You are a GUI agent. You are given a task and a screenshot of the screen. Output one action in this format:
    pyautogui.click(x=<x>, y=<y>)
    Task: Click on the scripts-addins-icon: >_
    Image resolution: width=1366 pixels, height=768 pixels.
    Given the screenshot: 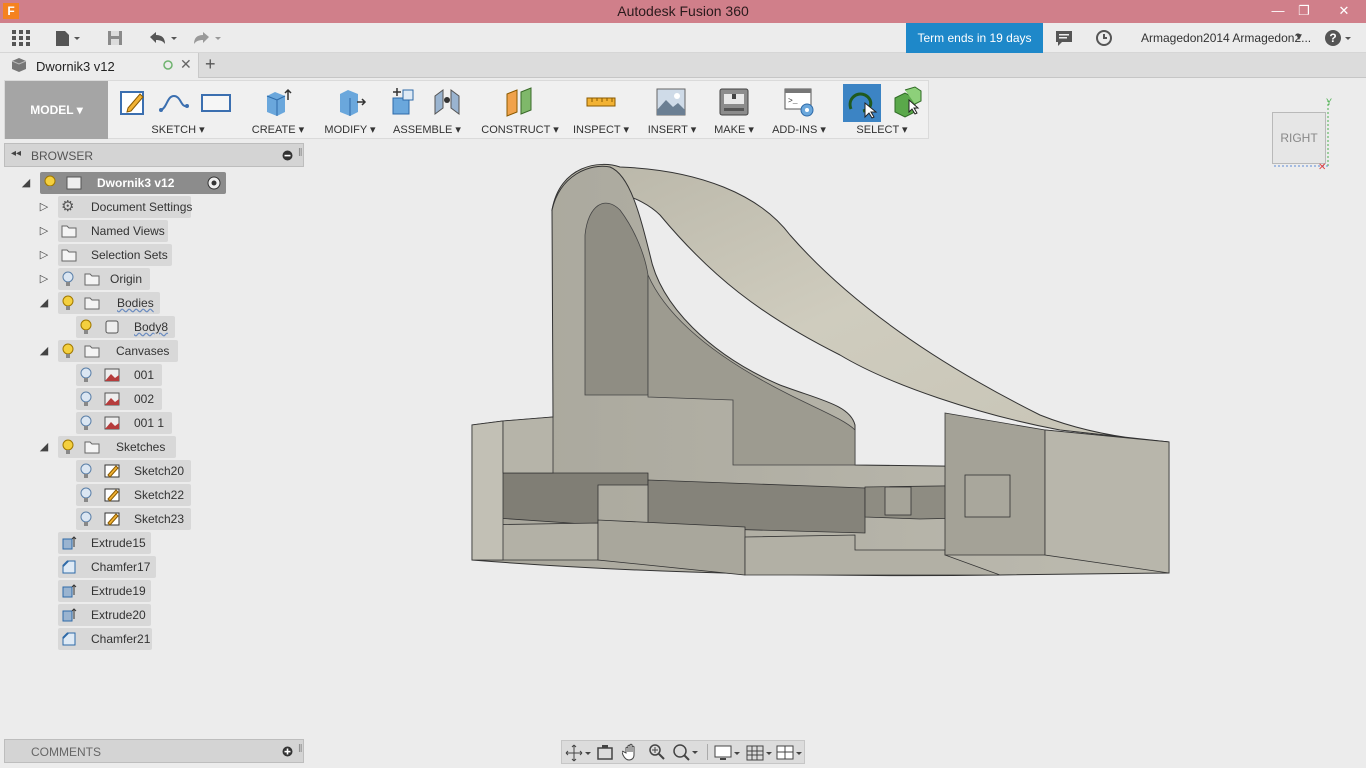 What is the action you would take?
    pyautogui.click(x=799, y=102)
    